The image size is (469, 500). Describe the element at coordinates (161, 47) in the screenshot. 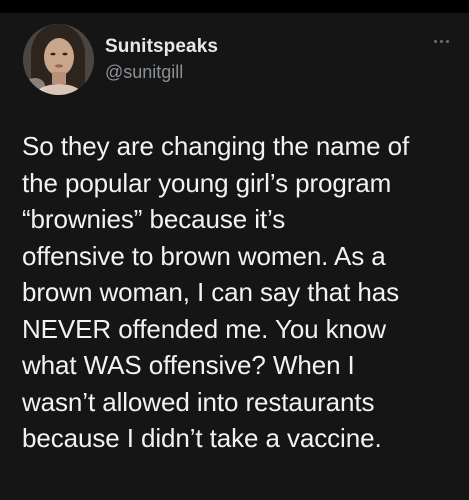

I see `display-name: Sunitspeaks` at that location.